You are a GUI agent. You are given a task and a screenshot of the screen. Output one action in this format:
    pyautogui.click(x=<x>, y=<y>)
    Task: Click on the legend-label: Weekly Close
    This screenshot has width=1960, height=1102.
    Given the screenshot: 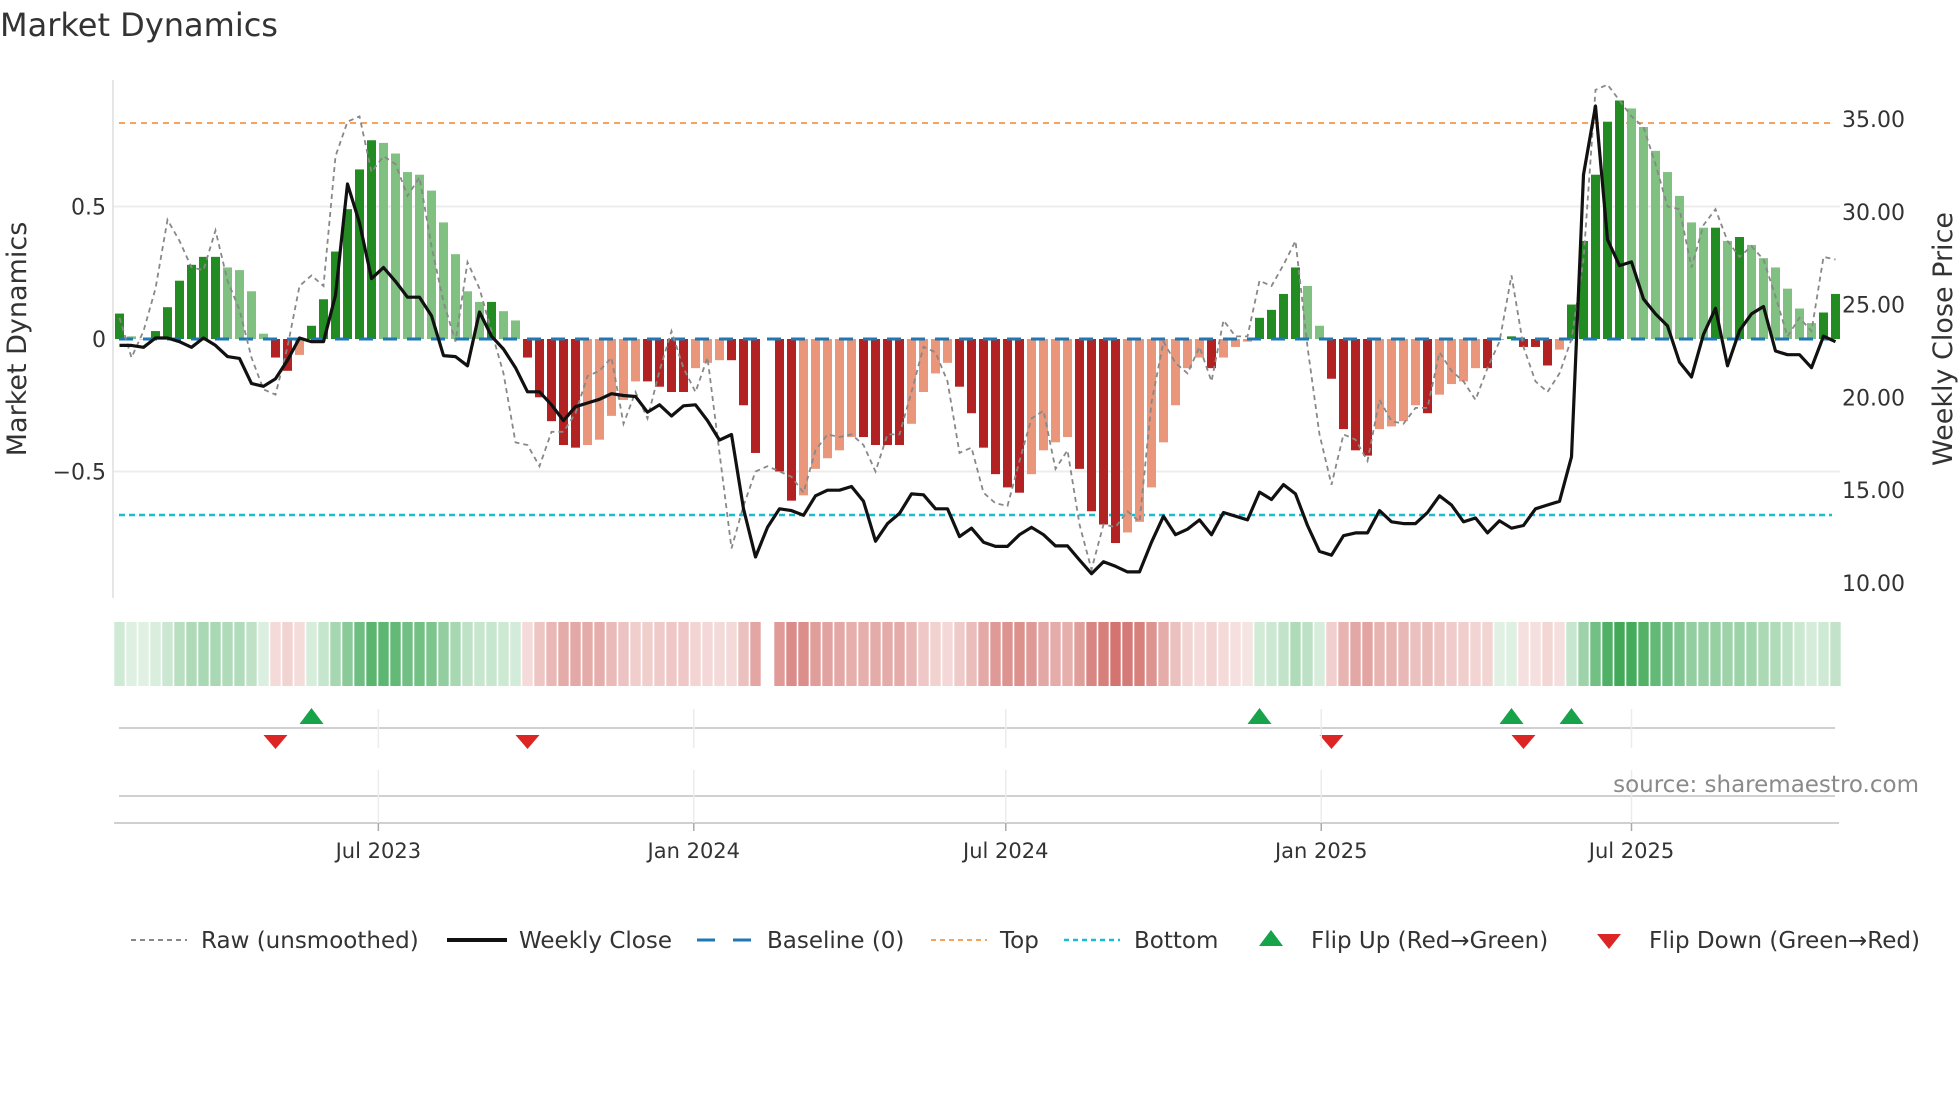 What is the action you would take?
    pyautogui.click(x=595, y=941)
    